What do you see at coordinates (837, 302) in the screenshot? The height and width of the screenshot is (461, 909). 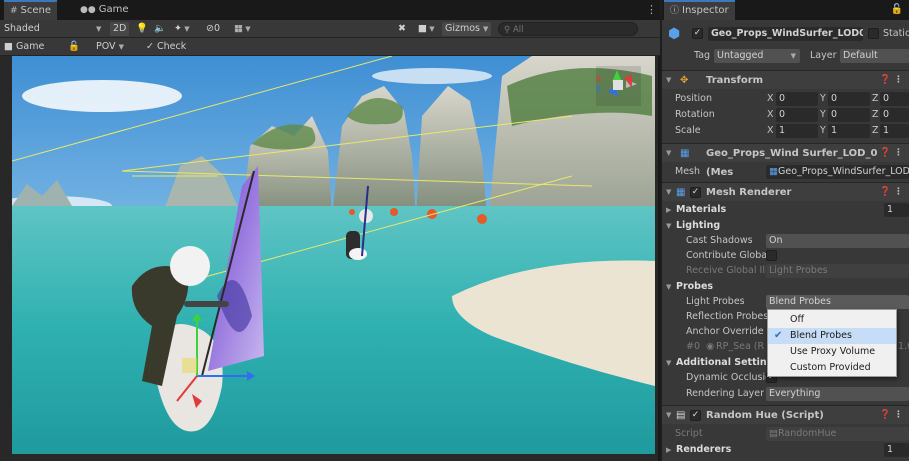 I see `light-probes-dropdown: Blend Probes` at bounding box center [837, 302].